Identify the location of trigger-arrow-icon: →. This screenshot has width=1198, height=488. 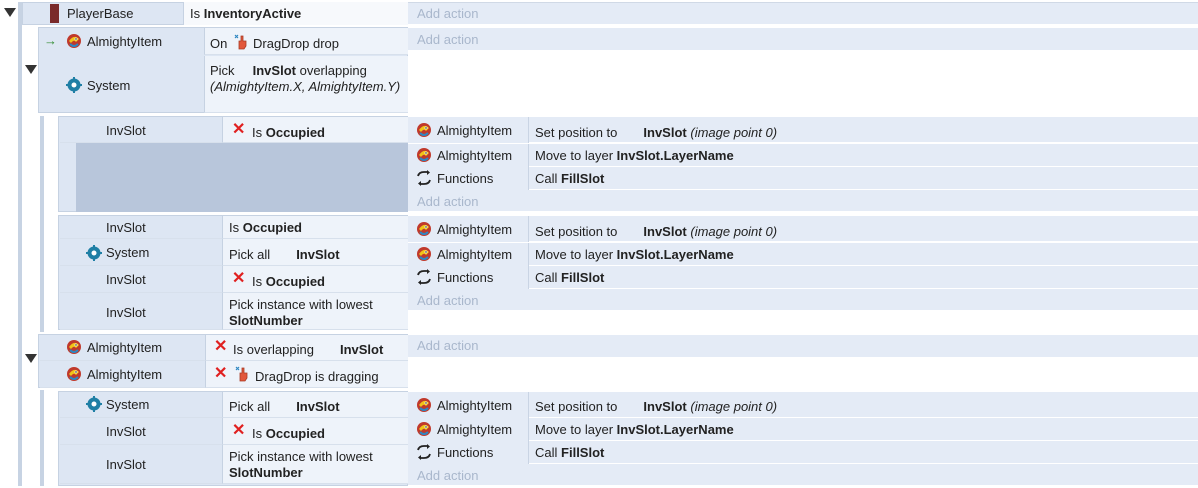
(50, 40).